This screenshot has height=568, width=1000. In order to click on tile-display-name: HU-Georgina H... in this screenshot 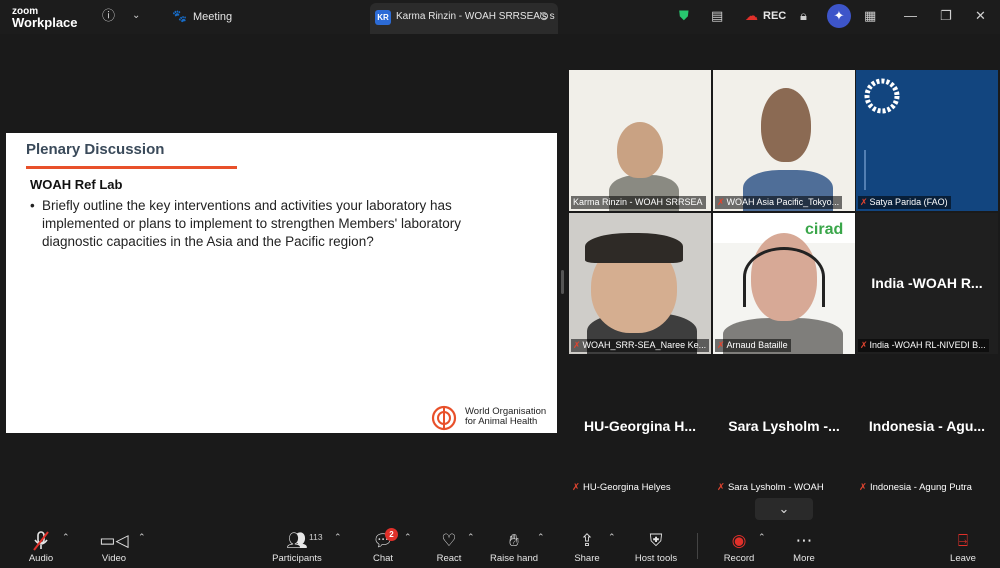, I will do `click(639, 426)`.